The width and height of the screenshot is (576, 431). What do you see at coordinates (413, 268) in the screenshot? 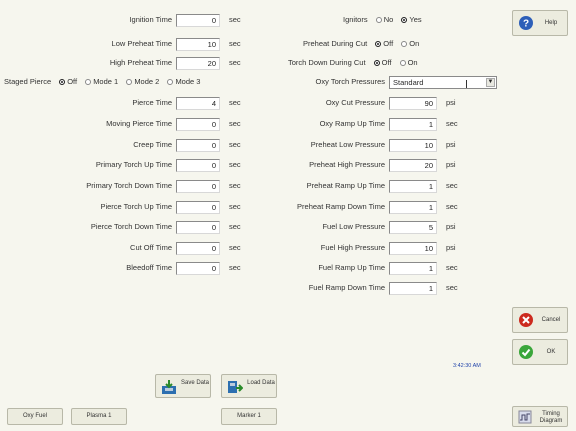
I see `fuel-ramp-up-time-input: 1` at bounding box center [413, 268].